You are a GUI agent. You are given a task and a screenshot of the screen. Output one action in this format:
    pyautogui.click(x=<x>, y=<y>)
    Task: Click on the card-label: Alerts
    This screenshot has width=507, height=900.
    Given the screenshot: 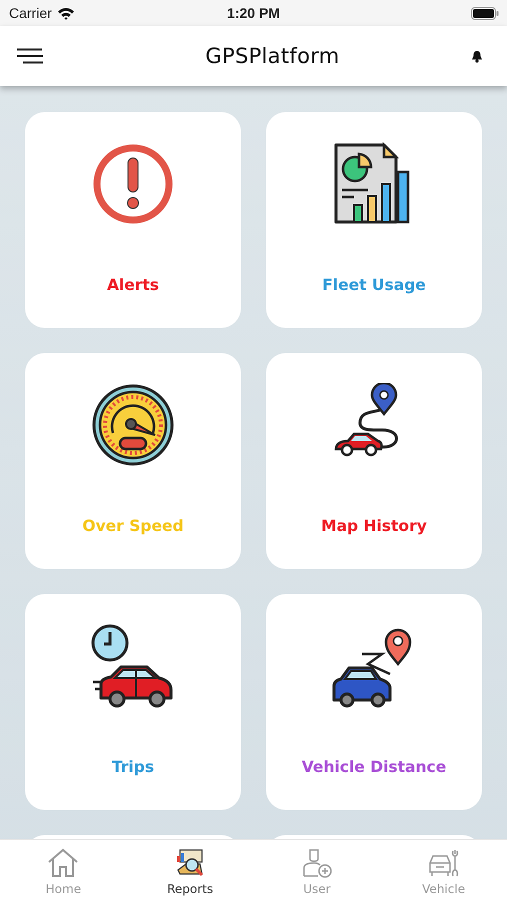 What is the action you would take?
    pyautogui.click(x=133, y=285)
    